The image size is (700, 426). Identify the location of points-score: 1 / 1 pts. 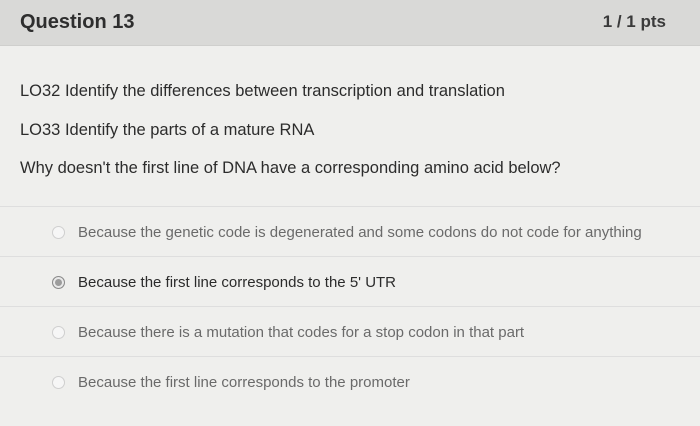
(634, 21).